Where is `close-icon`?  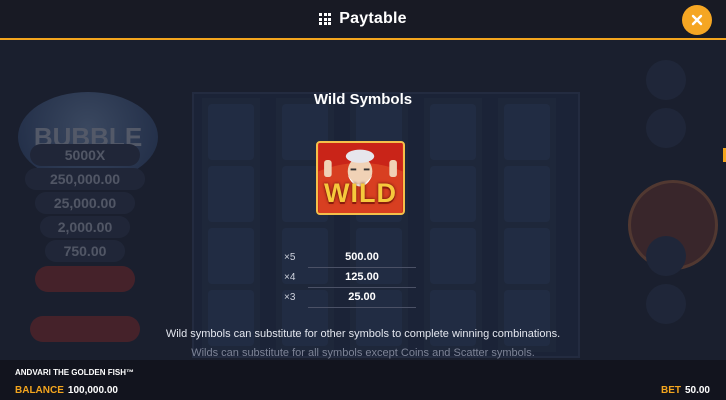 close-icon is located at coordinates (697, 20).